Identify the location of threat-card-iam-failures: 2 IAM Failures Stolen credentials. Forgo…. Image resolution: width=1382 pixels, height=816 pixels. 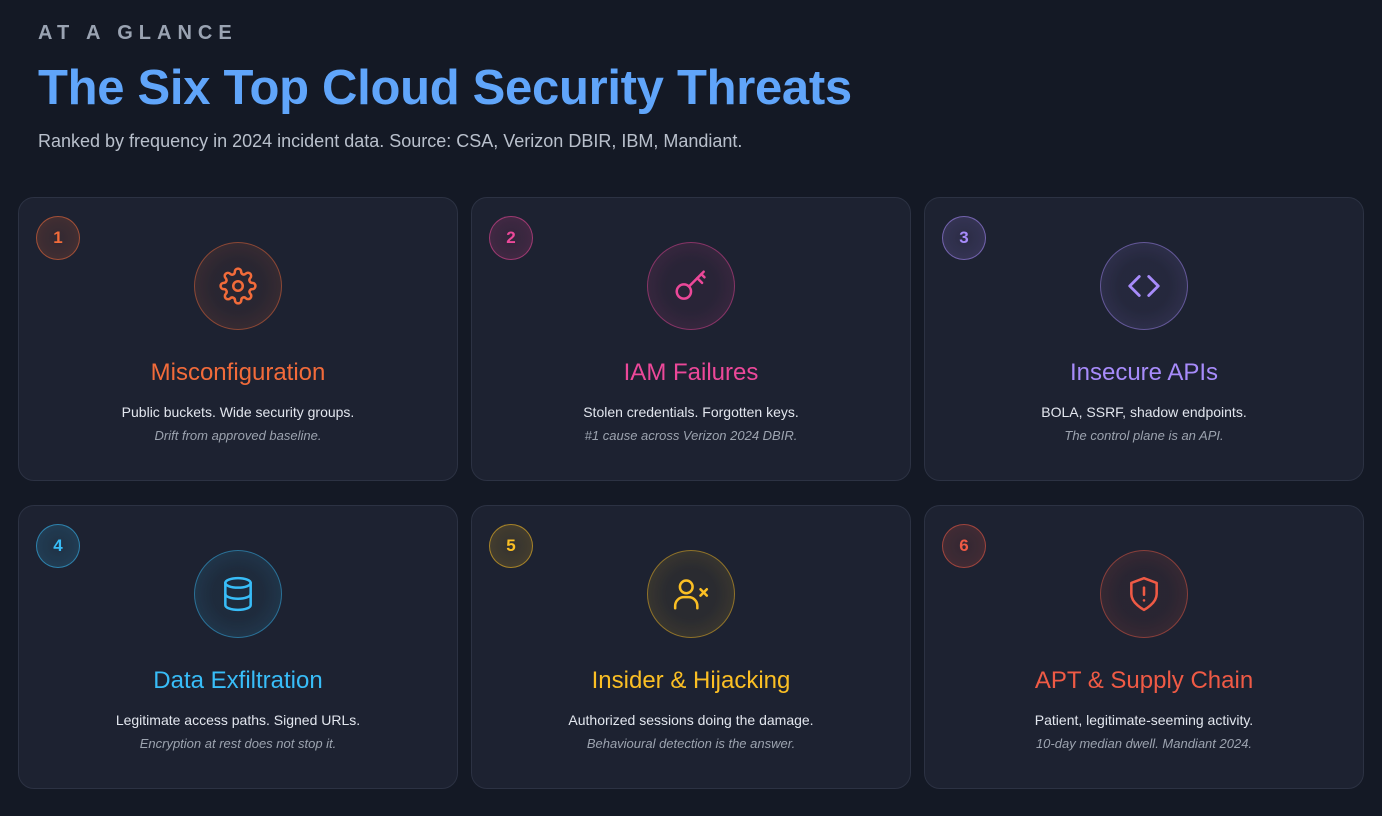
(691, 339).